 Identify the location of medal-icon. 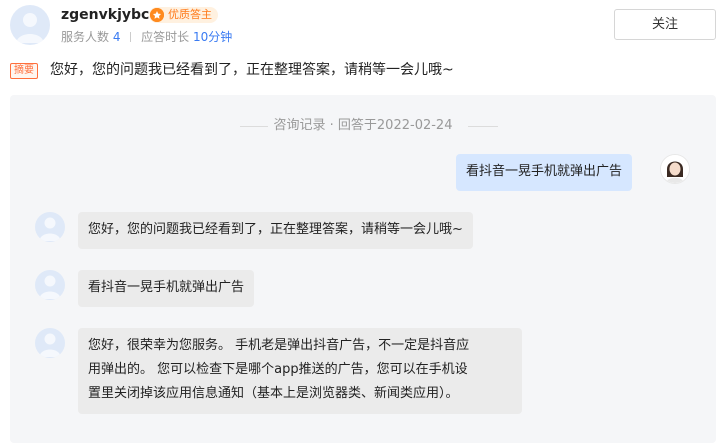
(157, 15).